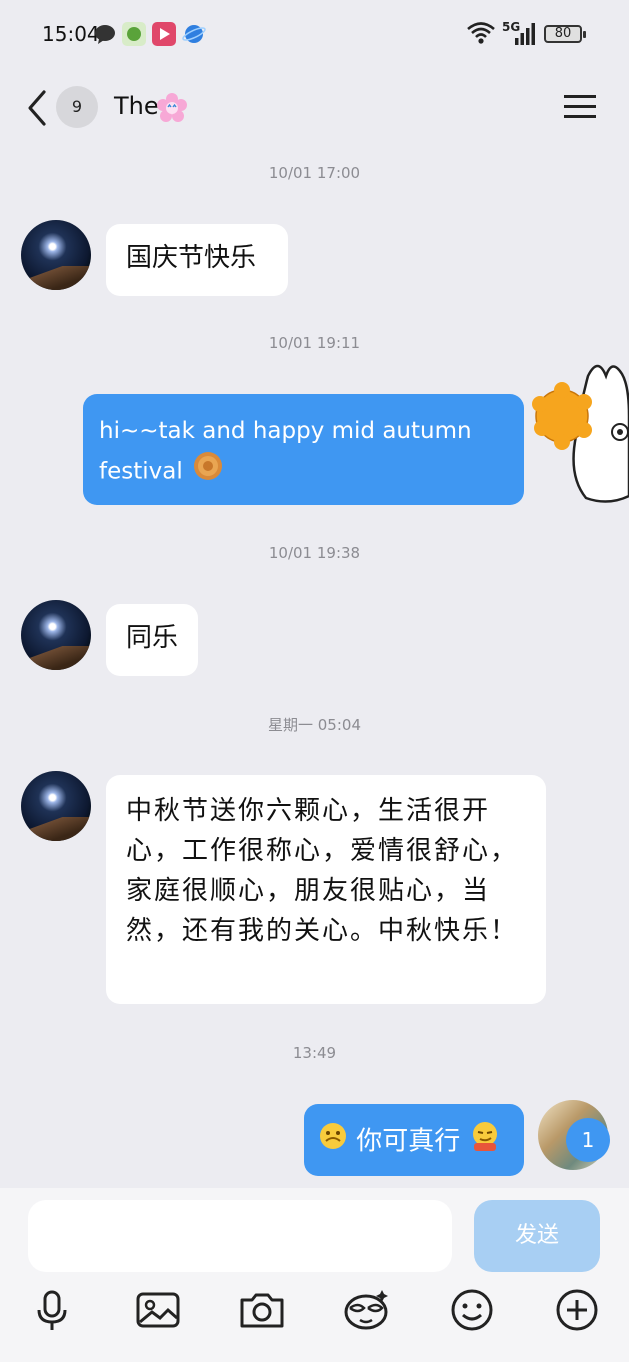 The height and width of the screenshot is (1362, 629). Describe the element at coordinates (333, 1141) in the screenshot. I see `thinking-emoji-icon` at that location.